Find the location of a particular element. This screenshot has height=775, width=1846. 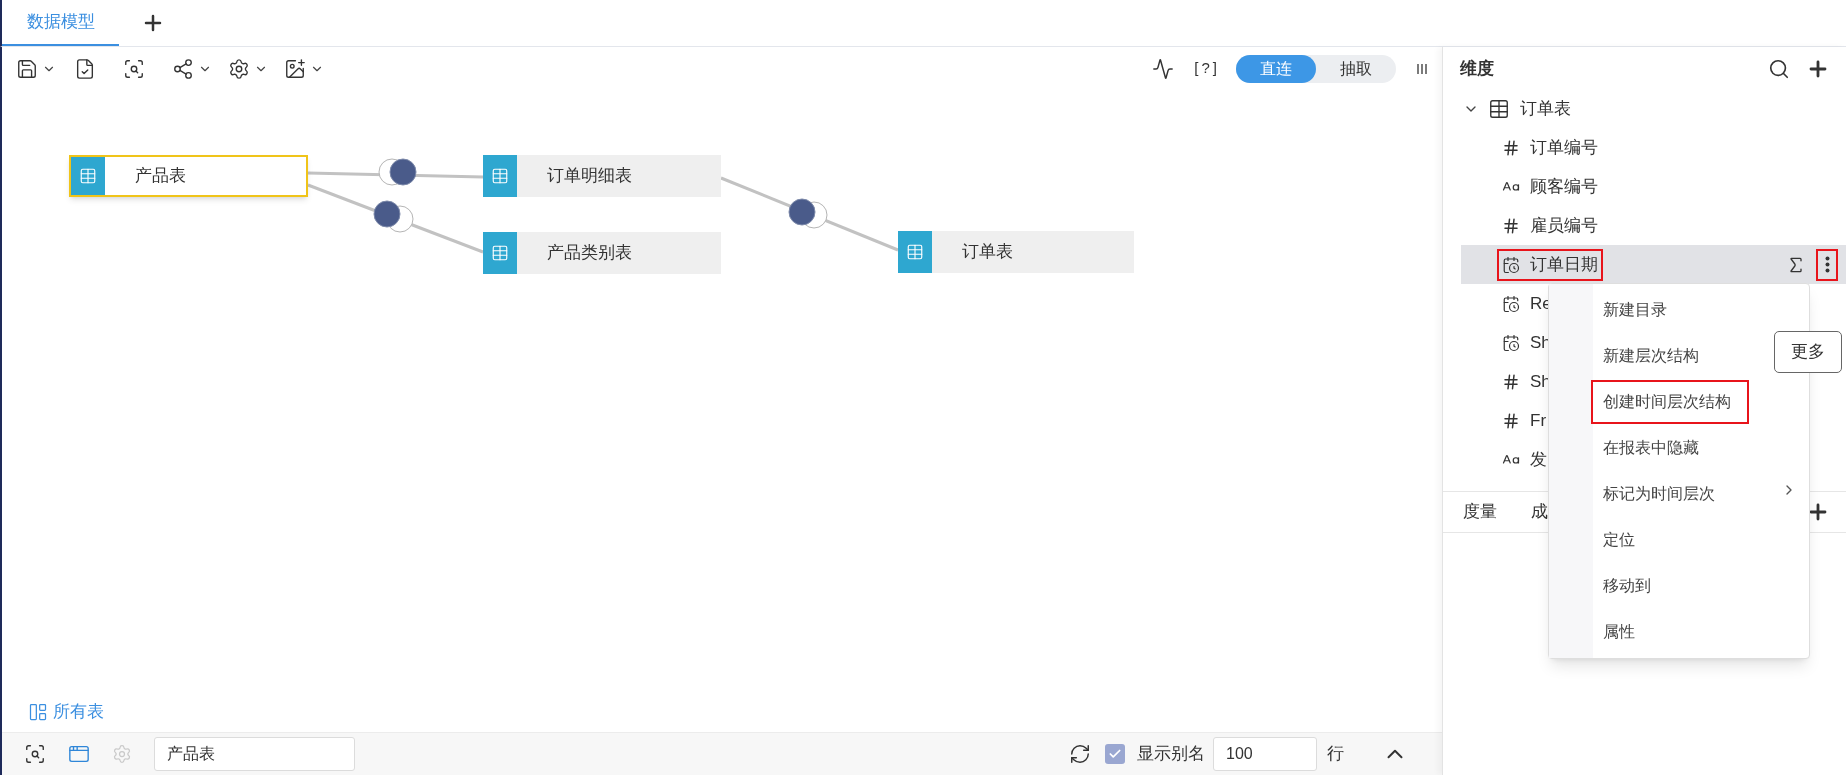

node-label: 产品类别表 is located at coordinates (589, 253).